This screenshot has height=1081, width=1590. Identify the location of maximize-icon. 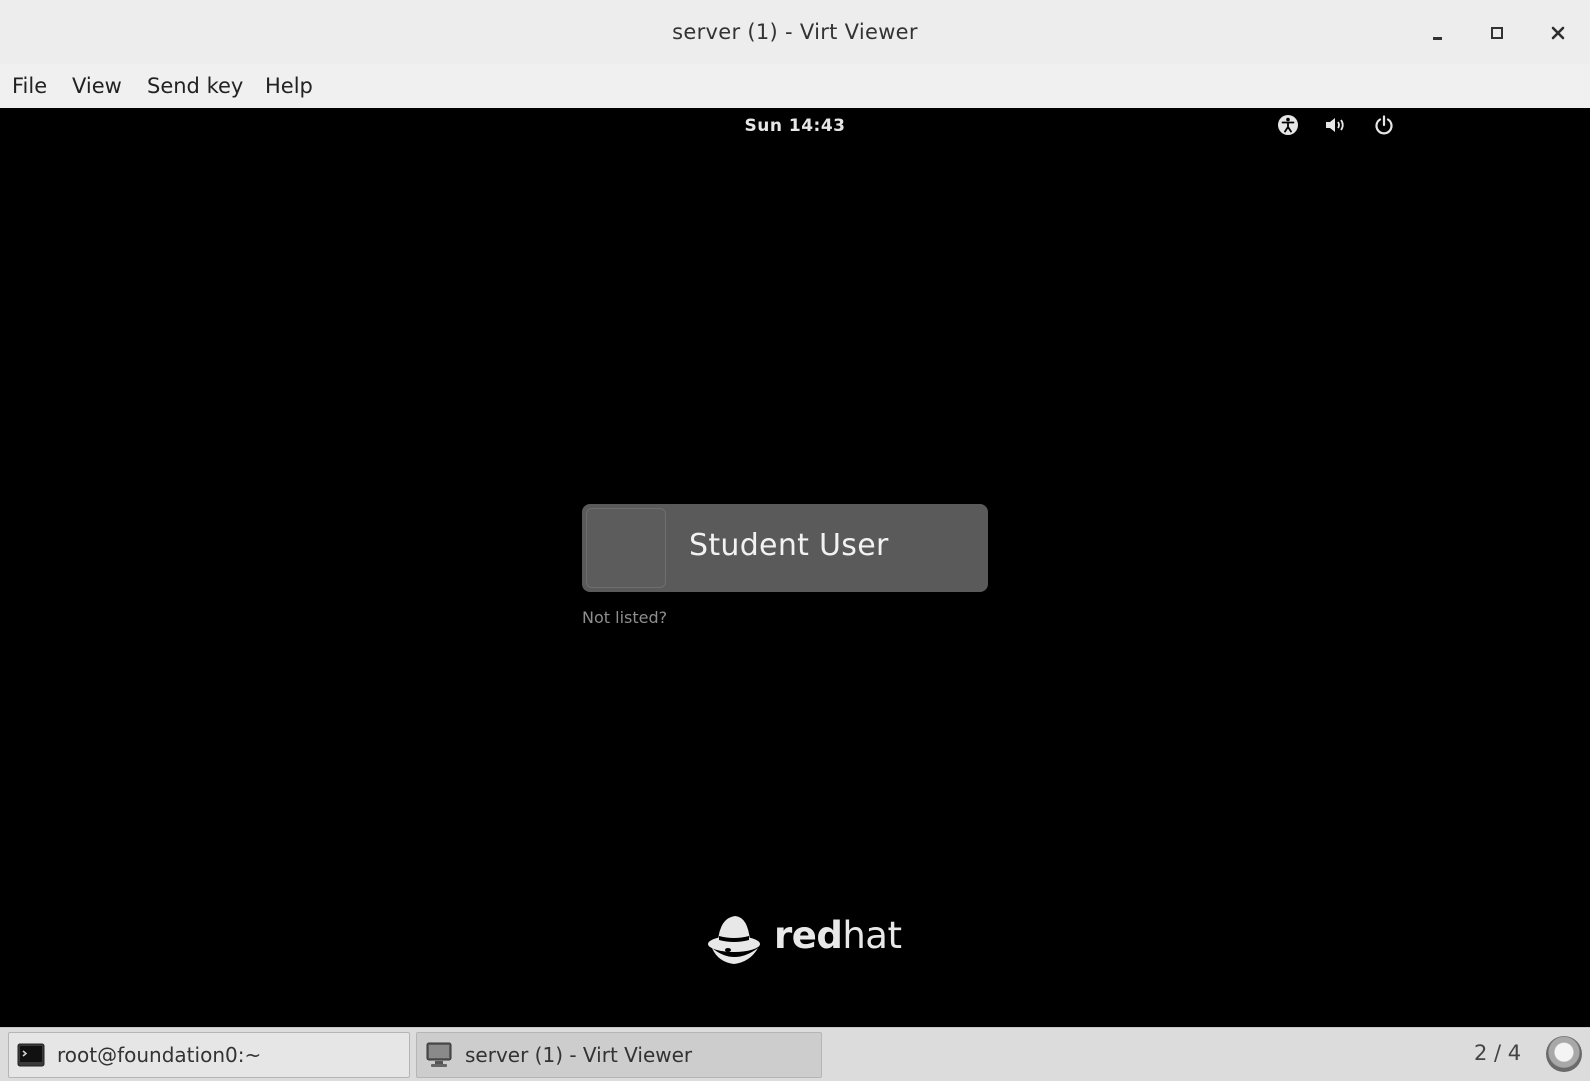
(1497, 33).